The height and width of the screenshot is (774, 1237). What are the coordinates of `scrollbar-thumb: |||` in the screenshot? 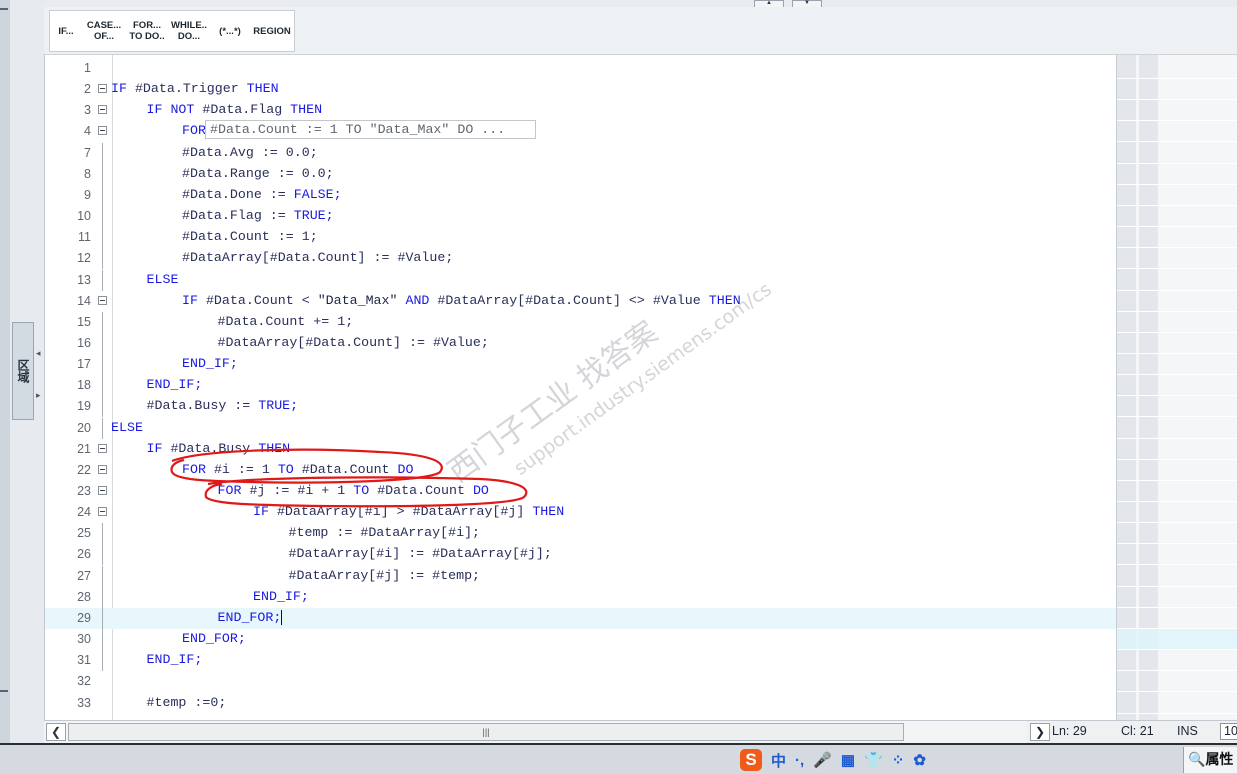 It's located at (486, 732).